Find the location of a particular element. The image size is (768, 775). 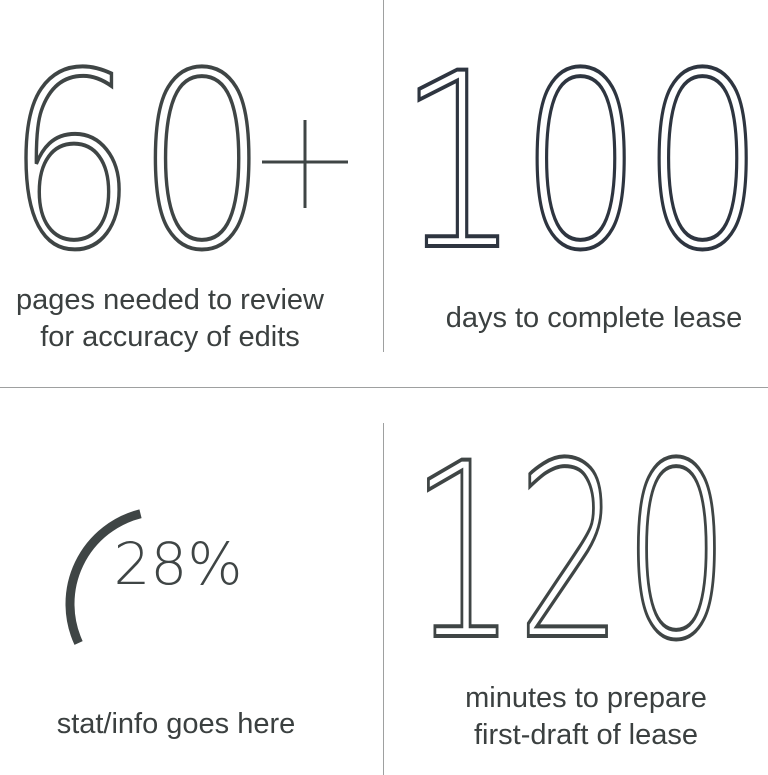

caption-line: days to complete lease is located at coordinates (594, 318).